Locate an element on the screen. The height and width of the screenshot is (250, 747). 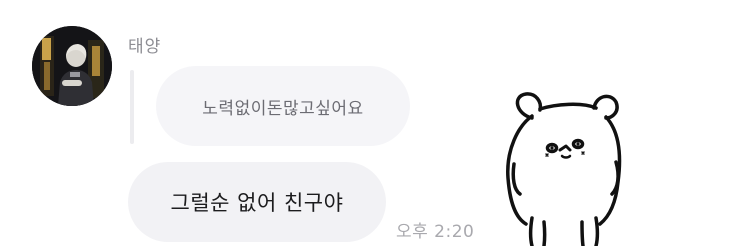
message-timestamp: 오후 2:20 is located at coordinates (435, 232).